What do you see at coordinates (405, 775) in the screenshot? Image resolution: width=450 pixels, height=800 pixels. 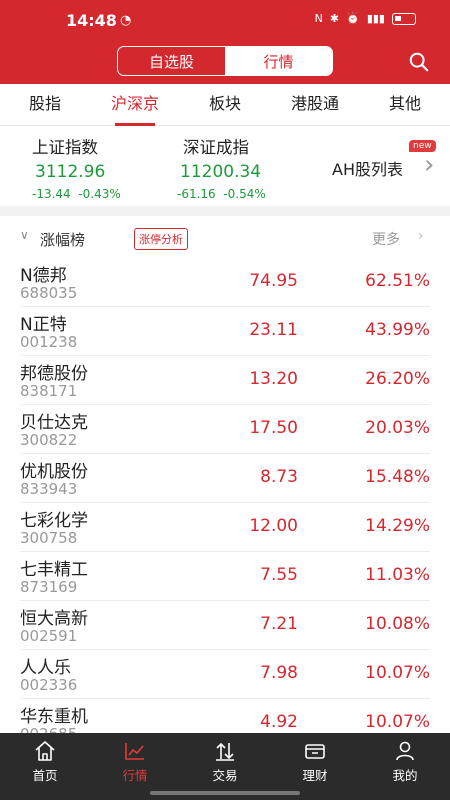 I see `nav-label: 我的` at bounding box center [405, 775].